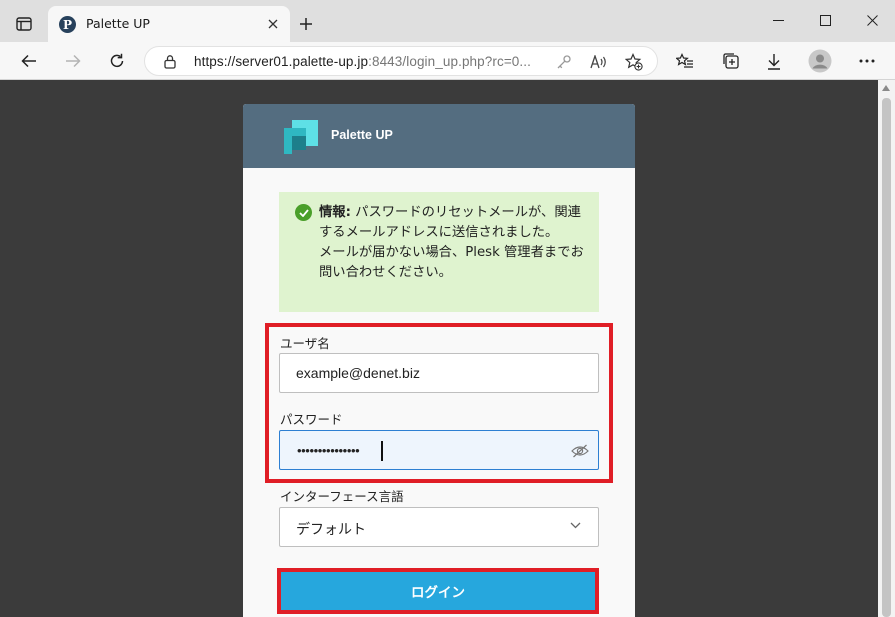  I want to click on back-arrow-icon, so click(28, 61).